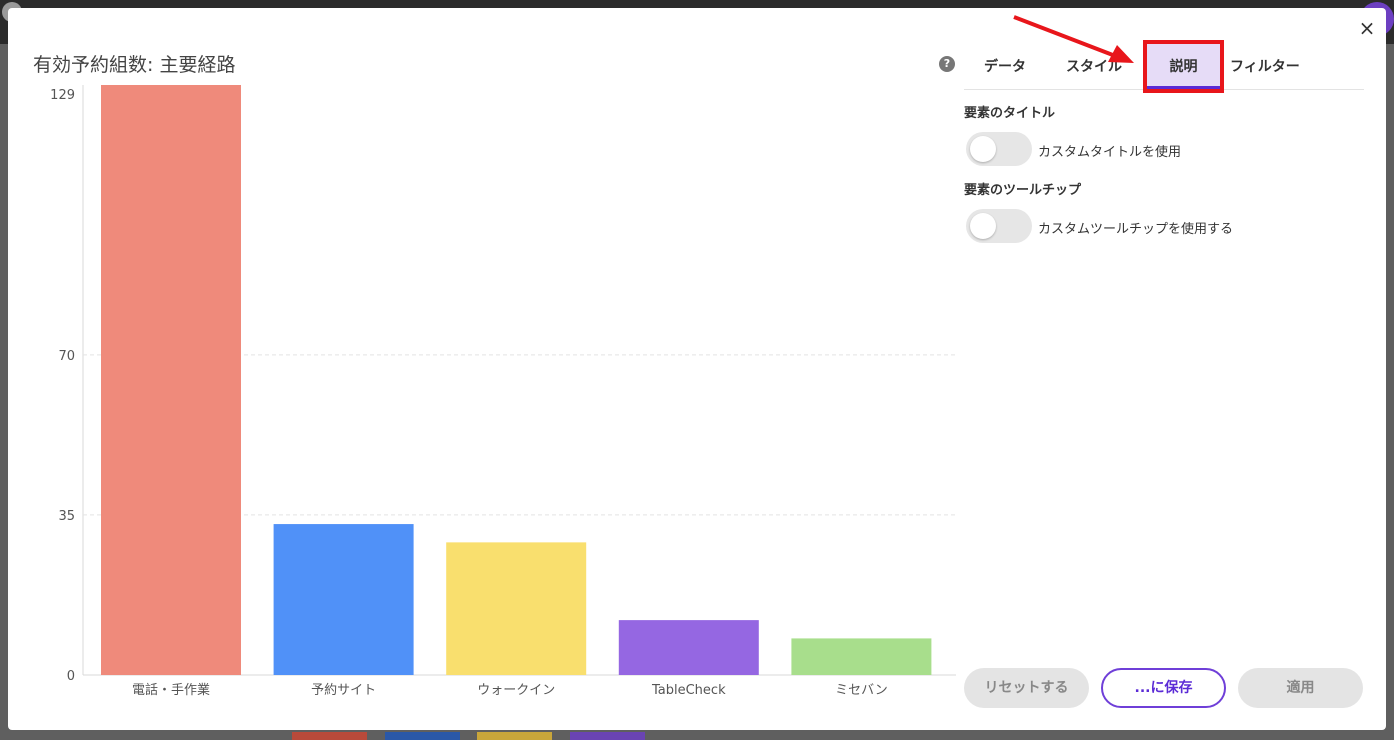 The image size is (1394, 740). Describe the element at coordinates (62, 95) in the screenshot. I see `y-tick-label: 129` at that location.